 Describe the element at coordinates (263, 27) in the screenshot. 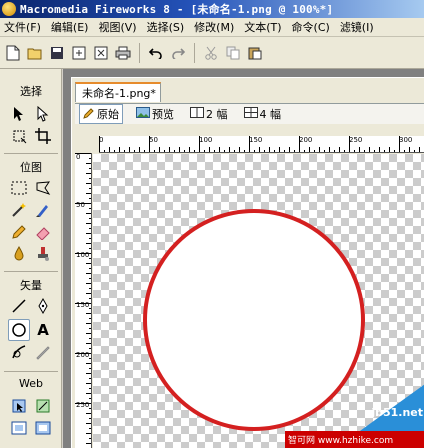

I see `menu-text: 文本(T)` at that location.